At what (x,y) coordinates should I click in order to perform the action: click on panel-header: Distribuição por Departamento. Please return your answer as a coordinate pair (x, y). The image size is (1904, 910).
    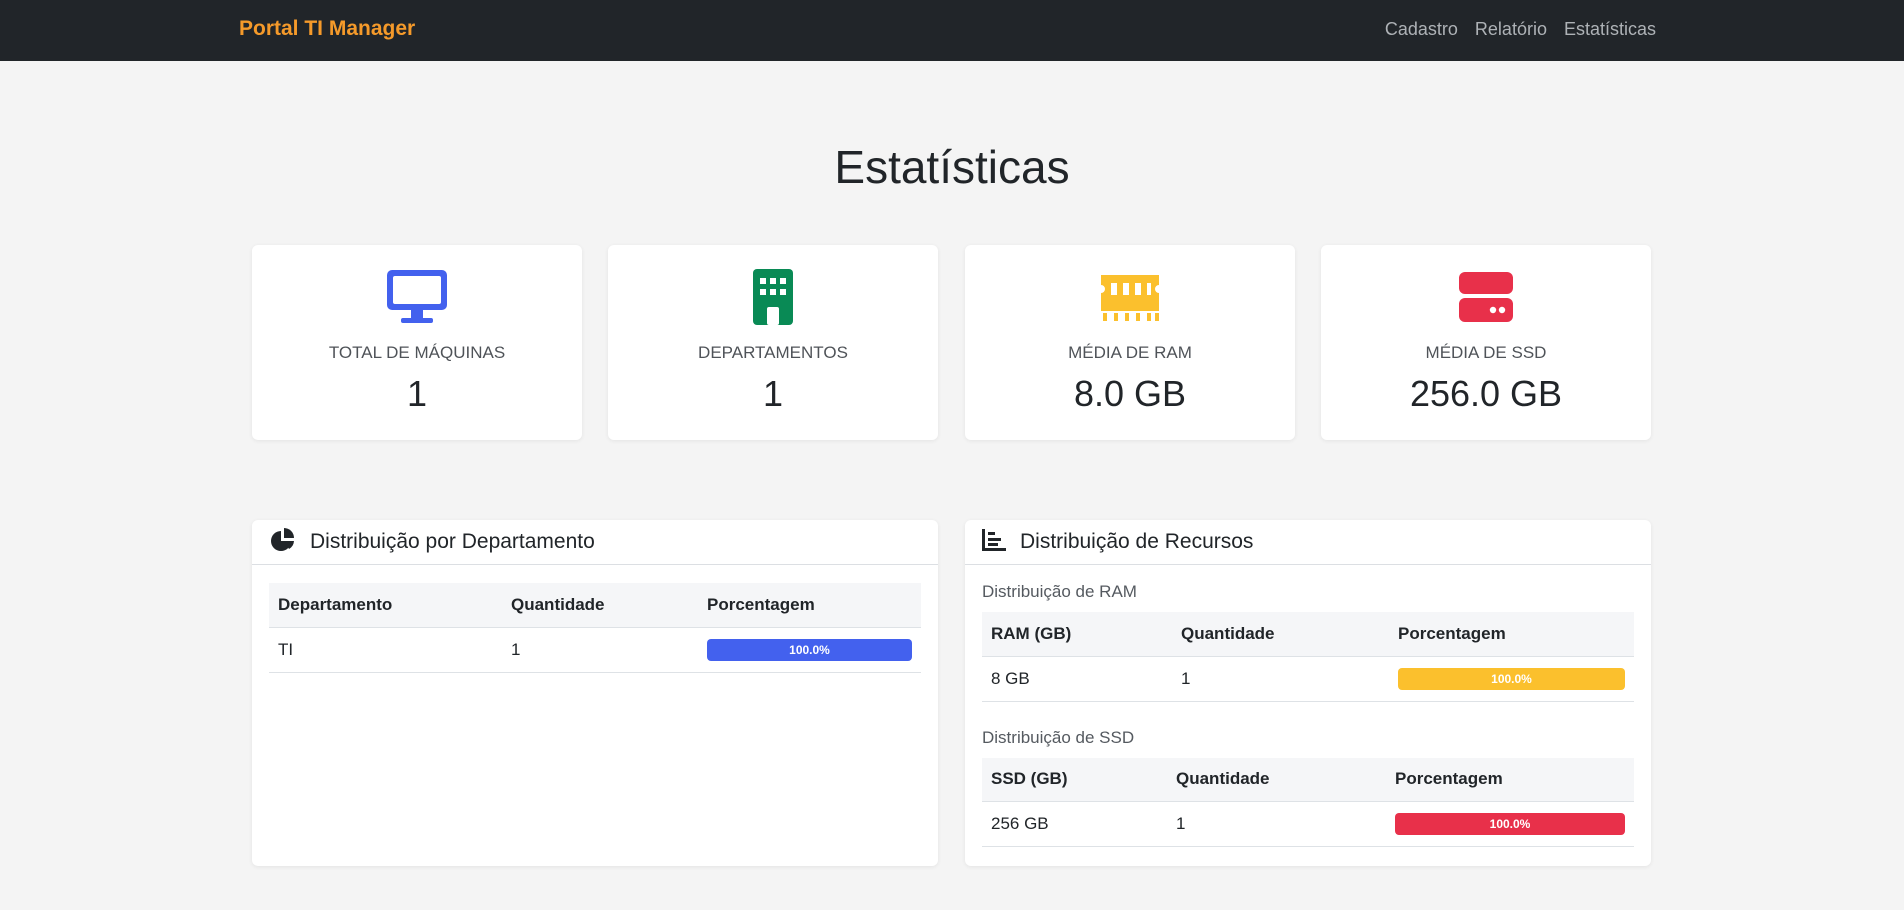
    Looking at the image, I should click on (595, 542).